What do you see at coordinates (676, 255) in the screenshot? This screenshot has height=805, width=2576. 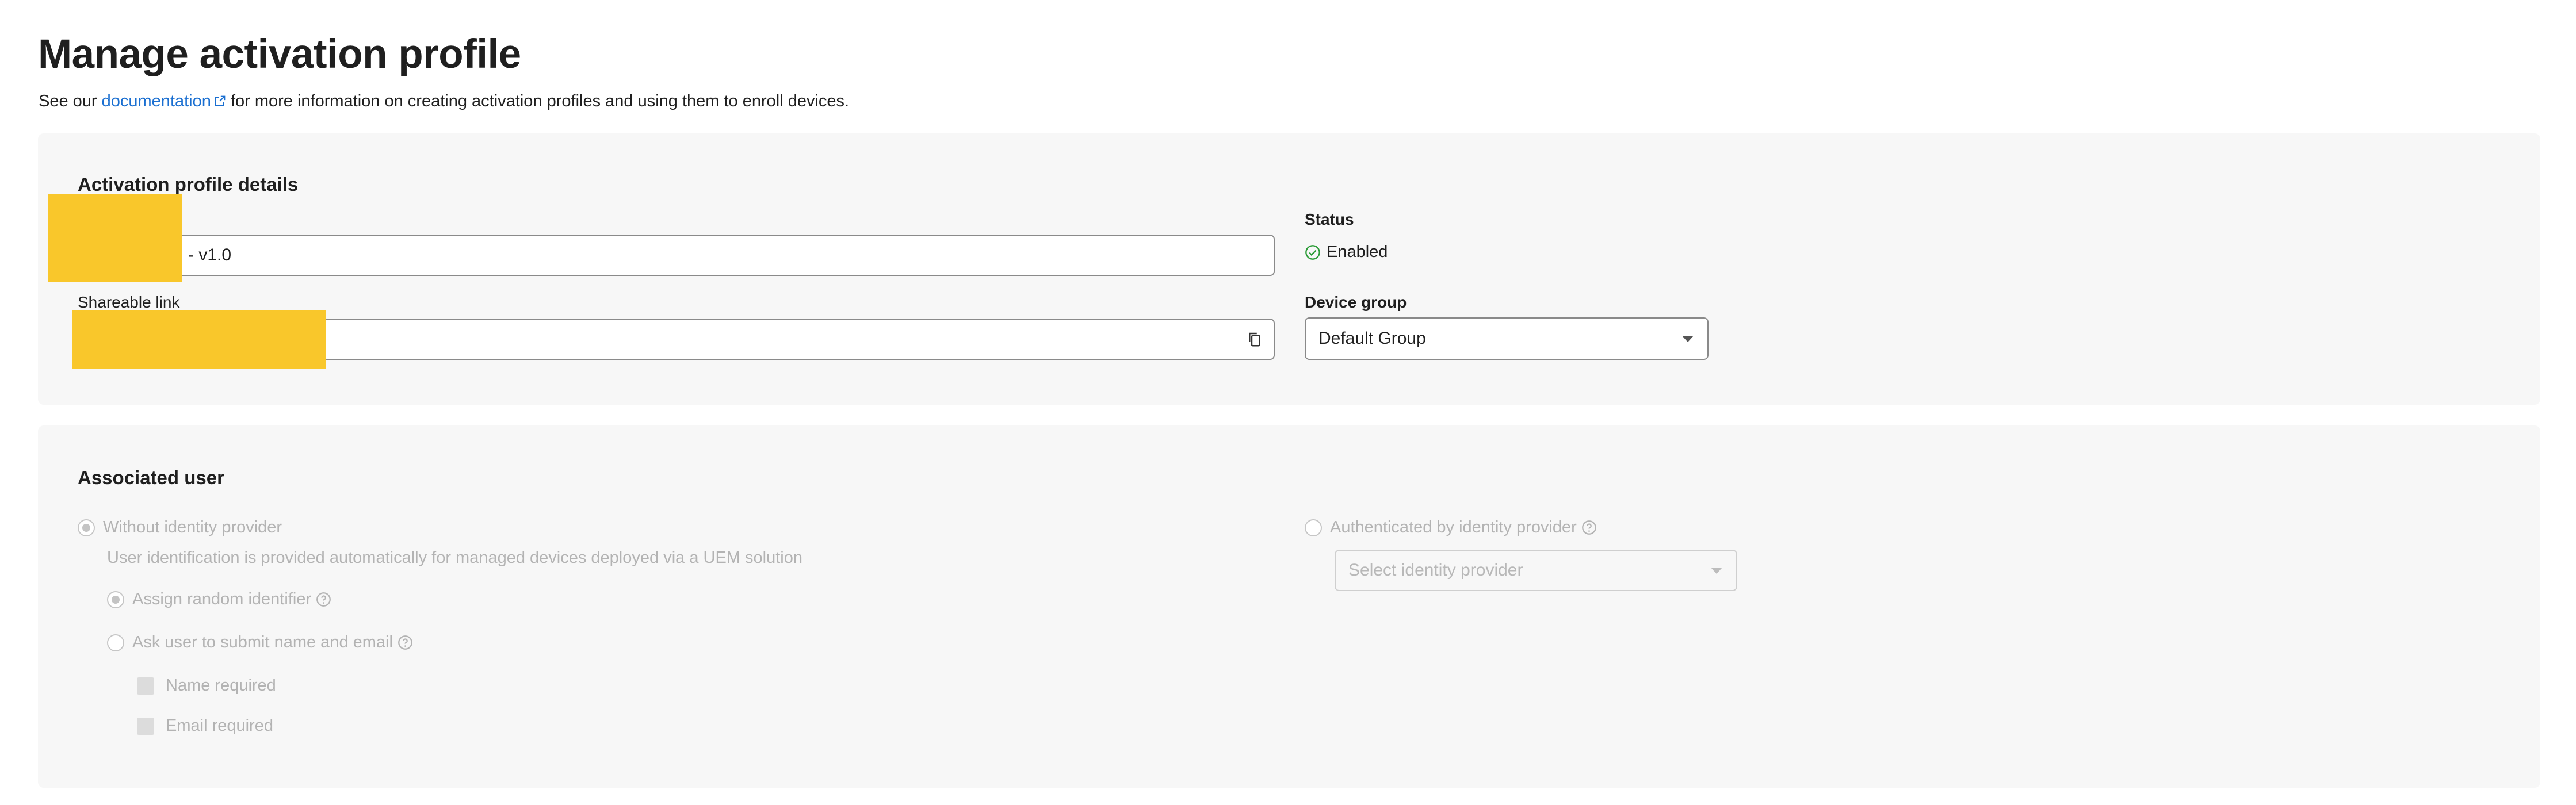 I see `profile-name-input: - v1.0` at bounding box center [676, 255].